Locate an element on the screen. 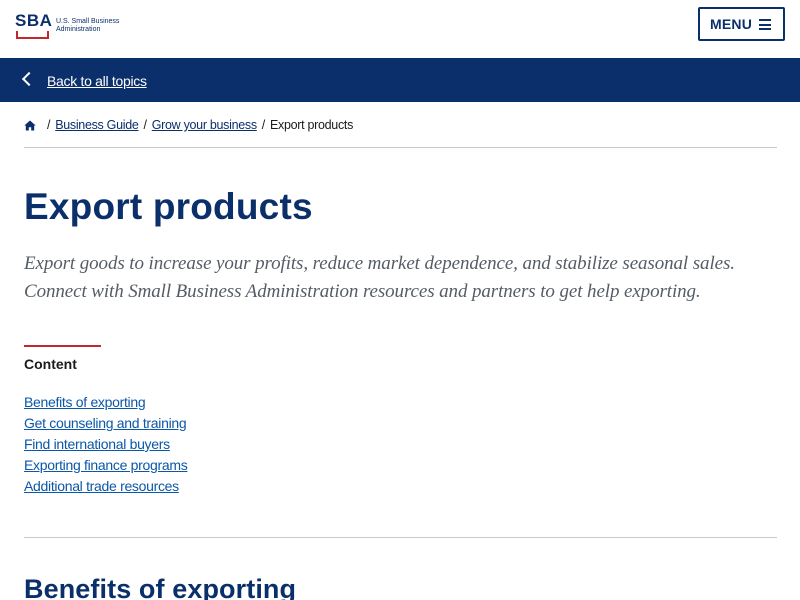 The width and height of the screenshot is (800, 600). home-icon is located at coordinates (30, 125).